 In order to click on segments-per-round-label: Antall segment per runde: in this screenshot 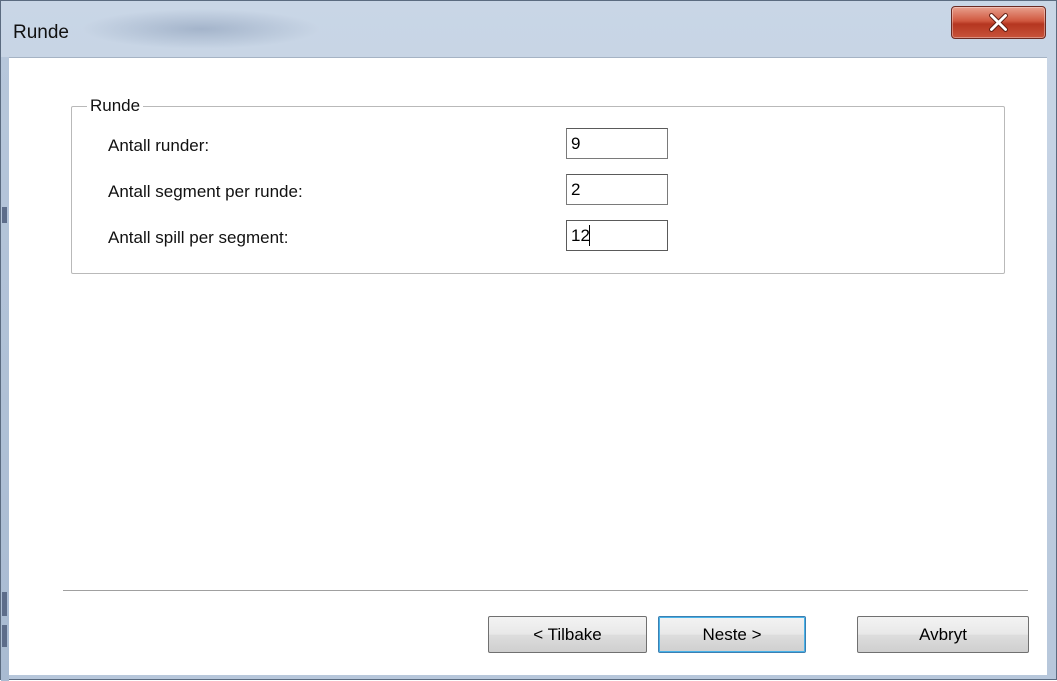, I will do `click(205, 191)`.